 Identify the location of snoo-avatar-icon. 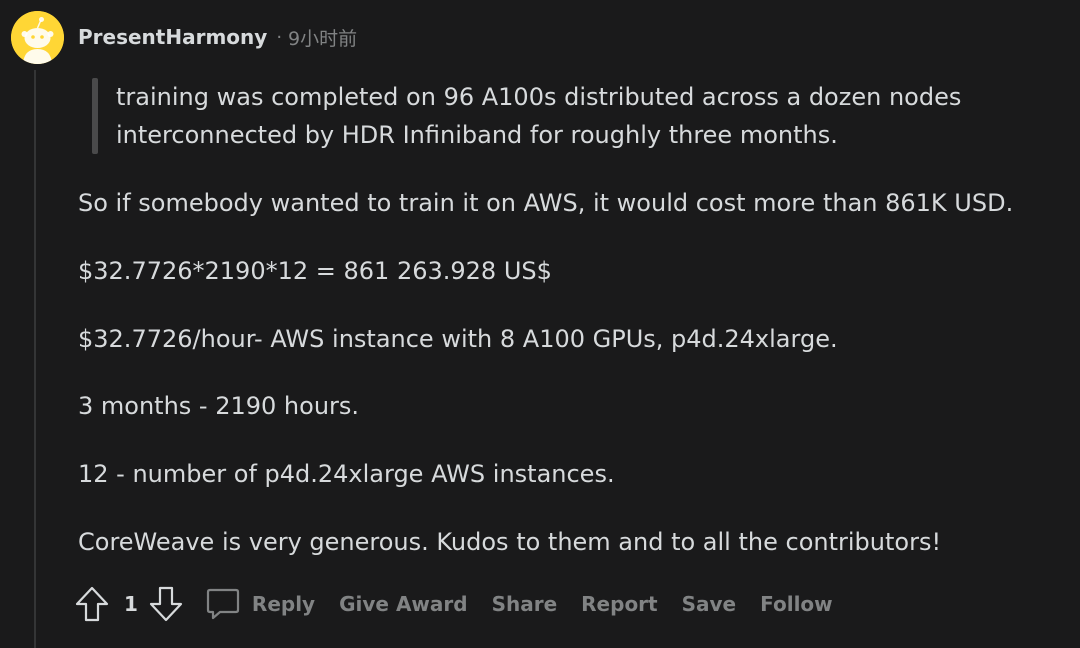
(37, 37).